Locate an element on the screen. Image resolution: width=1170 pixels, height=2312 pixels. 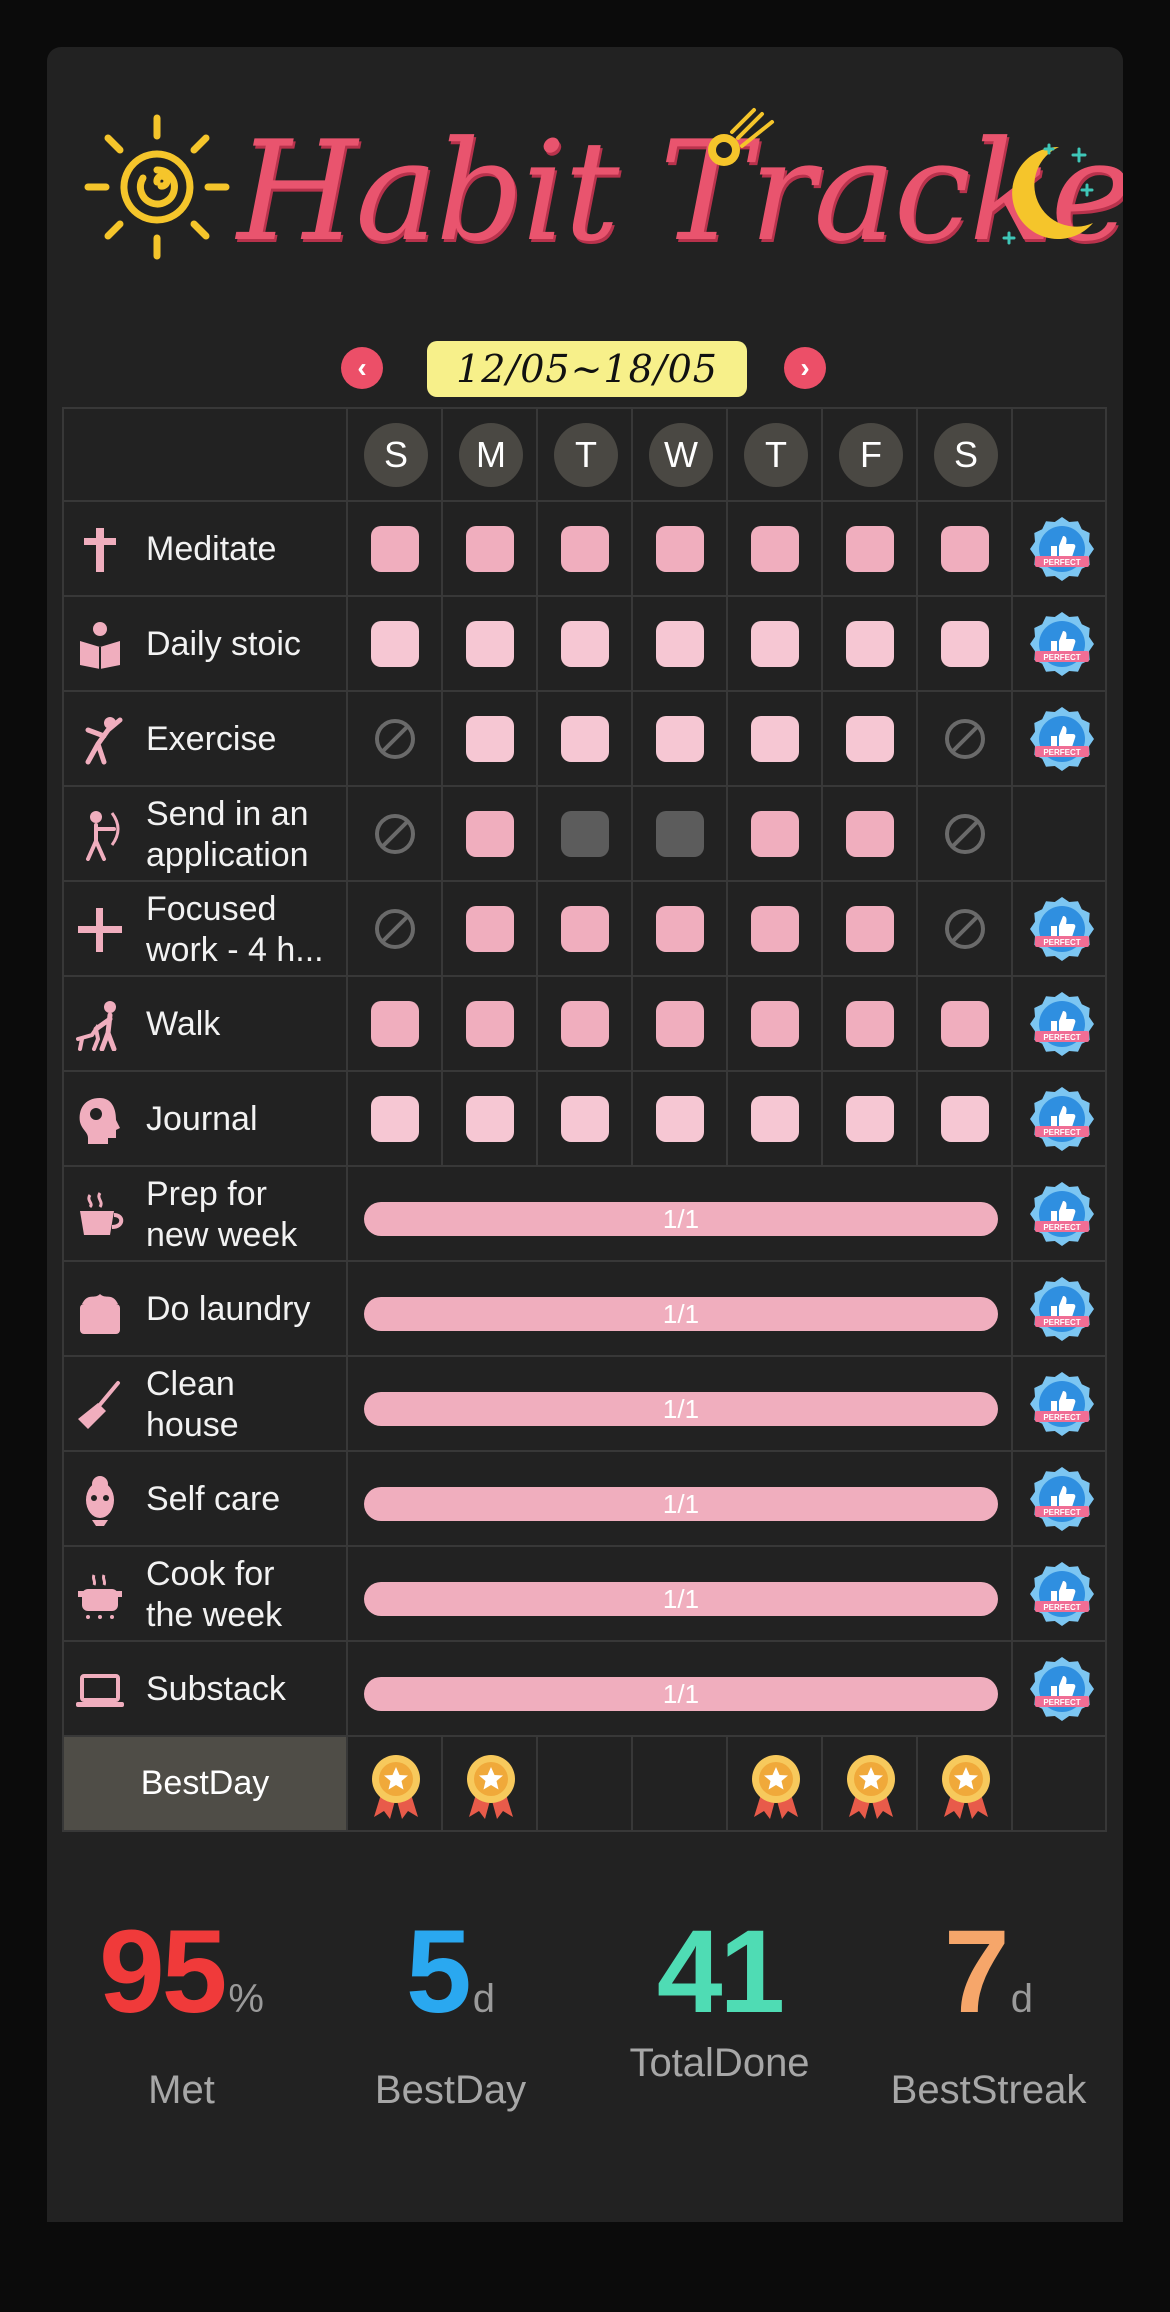
stat-value: 95% is located at coordinates (181, 1985).